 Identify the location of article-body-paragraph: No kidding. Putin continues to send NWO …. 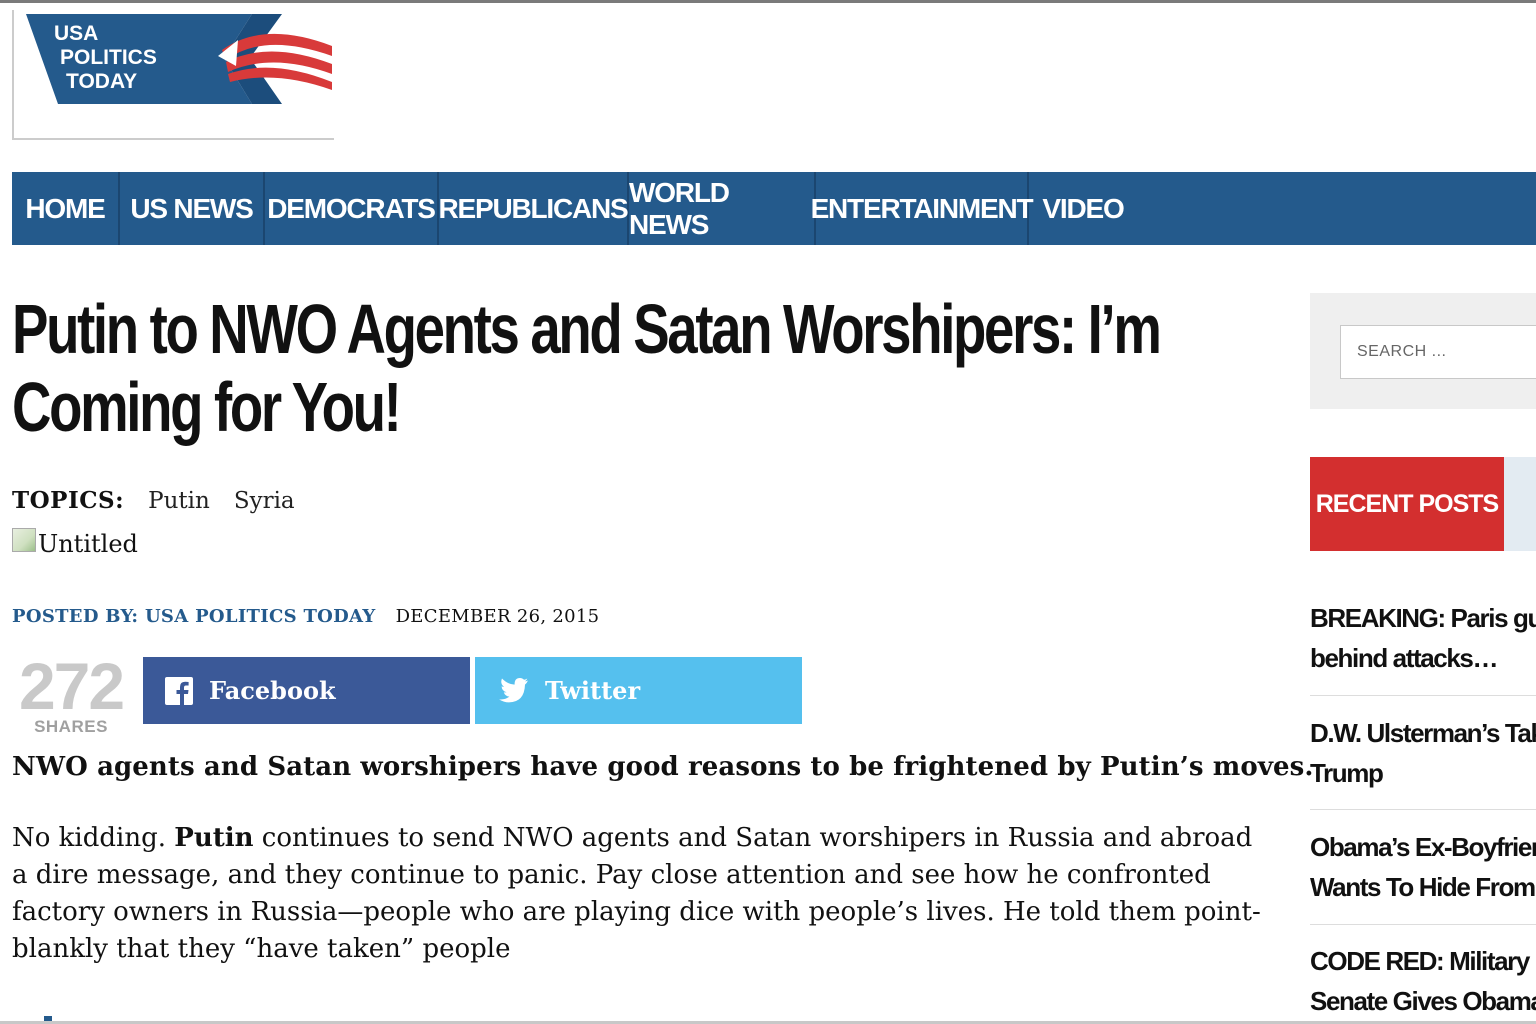
(637, 894).